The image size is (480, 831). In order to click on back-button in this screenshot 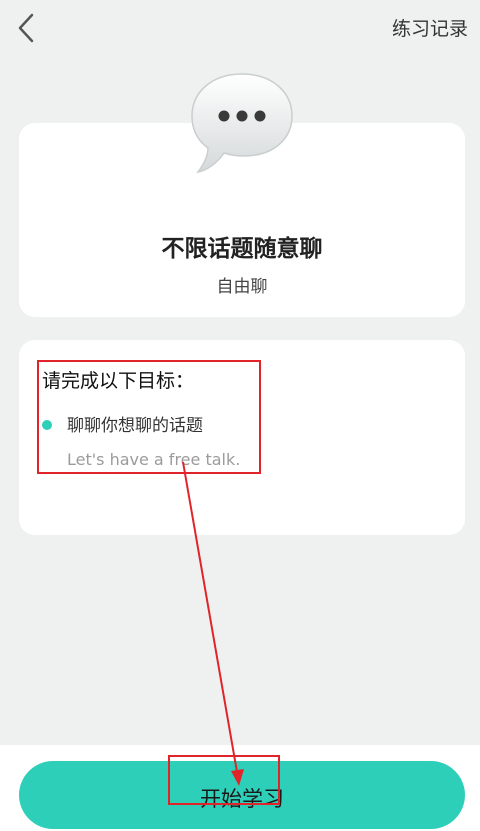, I will do `click(27, 28)`.